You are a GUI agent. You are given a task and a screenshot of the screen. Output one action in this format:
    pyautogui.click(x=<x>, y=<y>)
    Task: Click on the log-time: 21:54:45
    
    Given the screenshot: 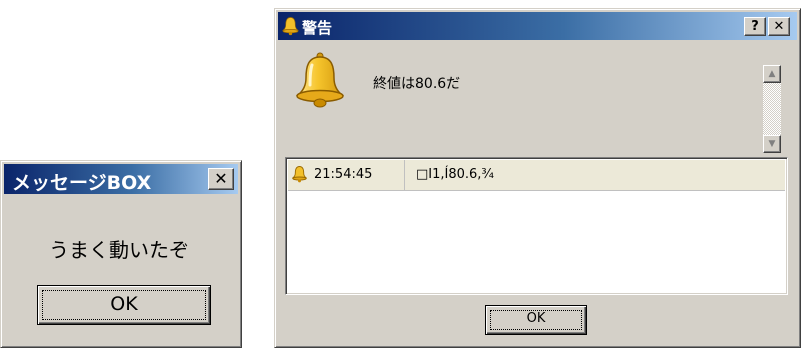 What is the action you would take?
    pyautogui.click(x=343, y=174)
    